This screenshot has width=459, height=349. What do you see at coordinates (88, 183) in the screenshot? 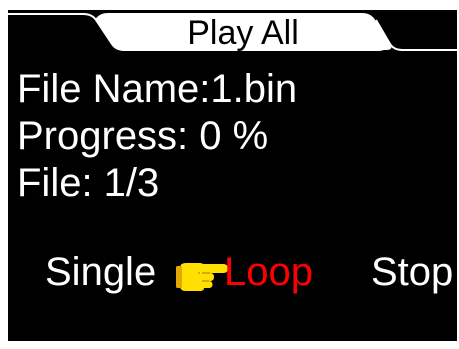
I see `file-count-label: File: 1/3` at bounding box center [88, 183].